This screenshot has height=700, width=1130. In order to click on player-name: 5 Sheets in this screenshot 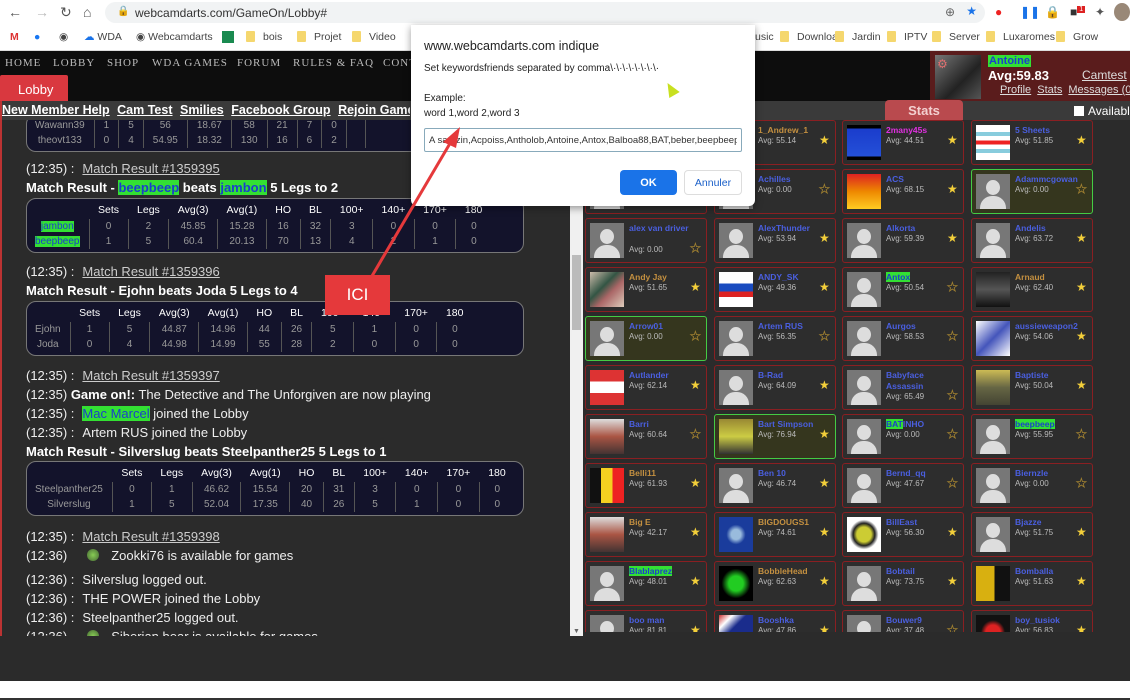, I will do `click(1032, 130)`.